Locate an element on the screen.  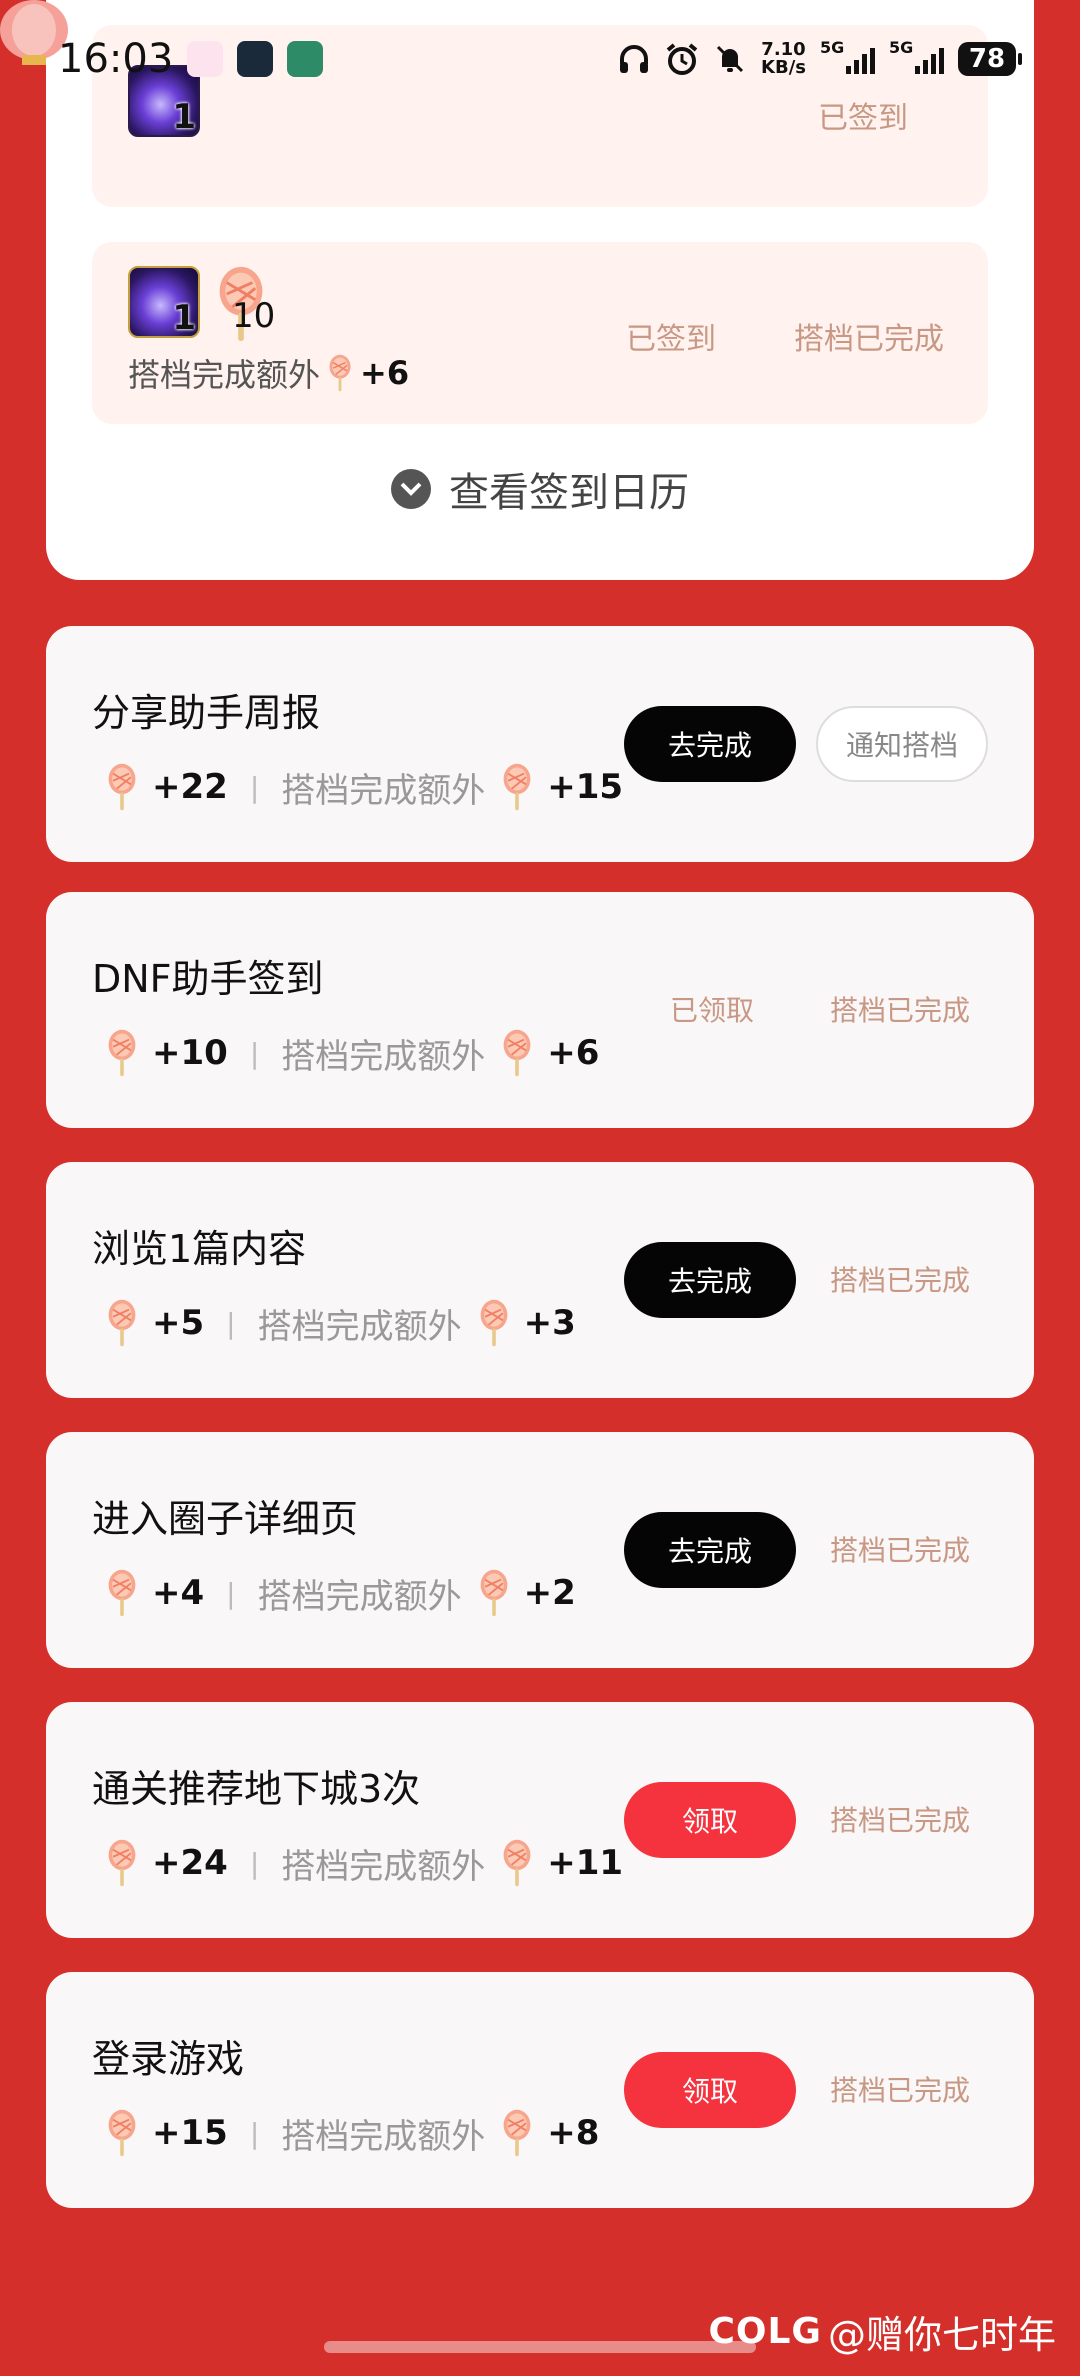
status-bar: 16:03 7.10 KB/s 5G 5G 78 is located at coordinates (540, 59).